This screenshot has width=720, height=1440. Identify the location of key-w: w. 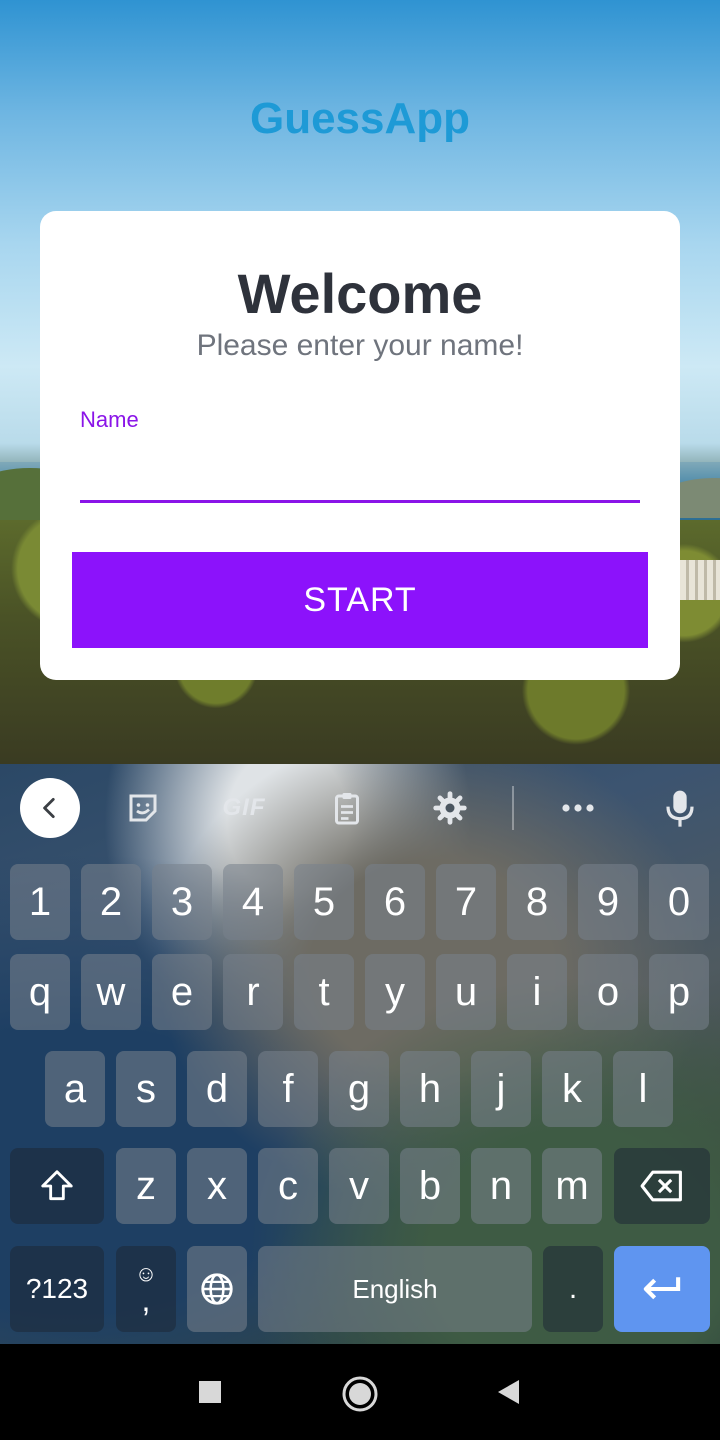
(111, 992).